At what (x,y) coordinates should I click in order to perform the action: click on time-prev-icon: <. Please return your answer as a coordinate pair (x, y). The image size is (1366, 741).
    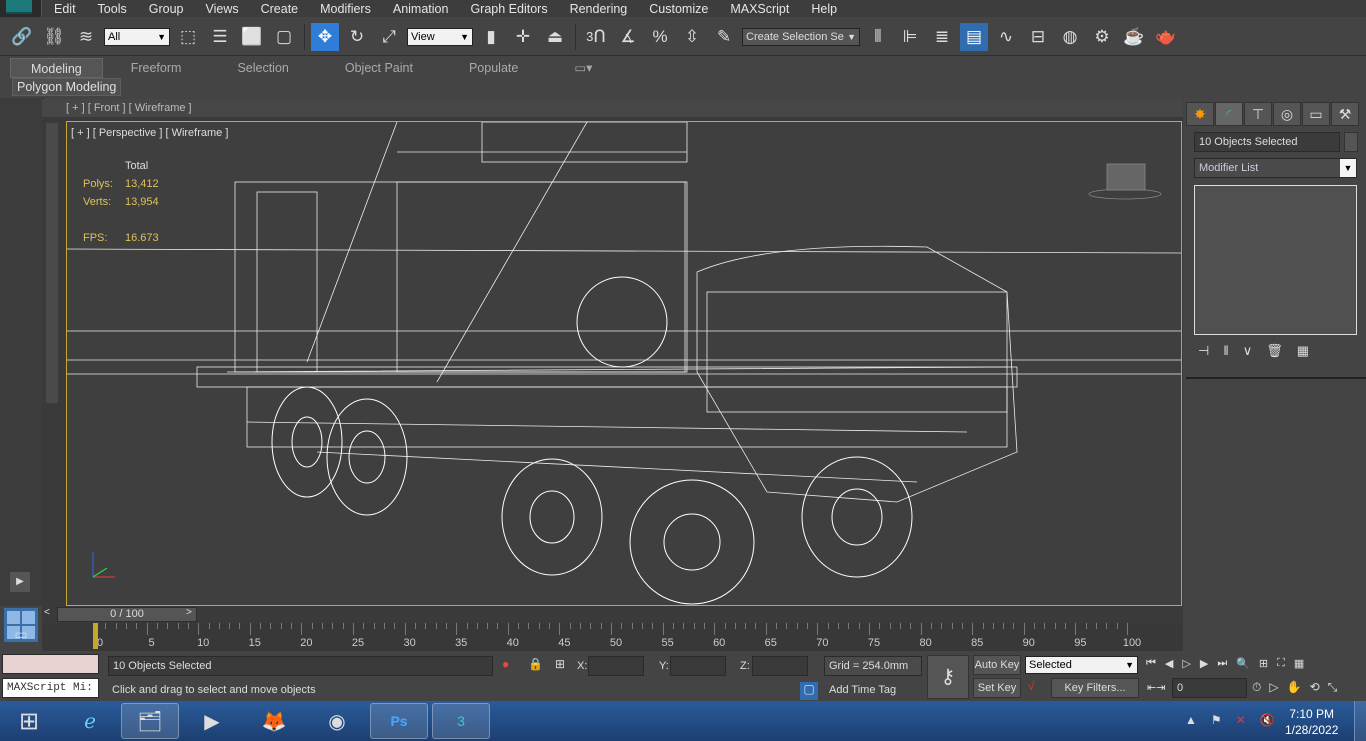
    Looking at the image, I should click on (47, 612).